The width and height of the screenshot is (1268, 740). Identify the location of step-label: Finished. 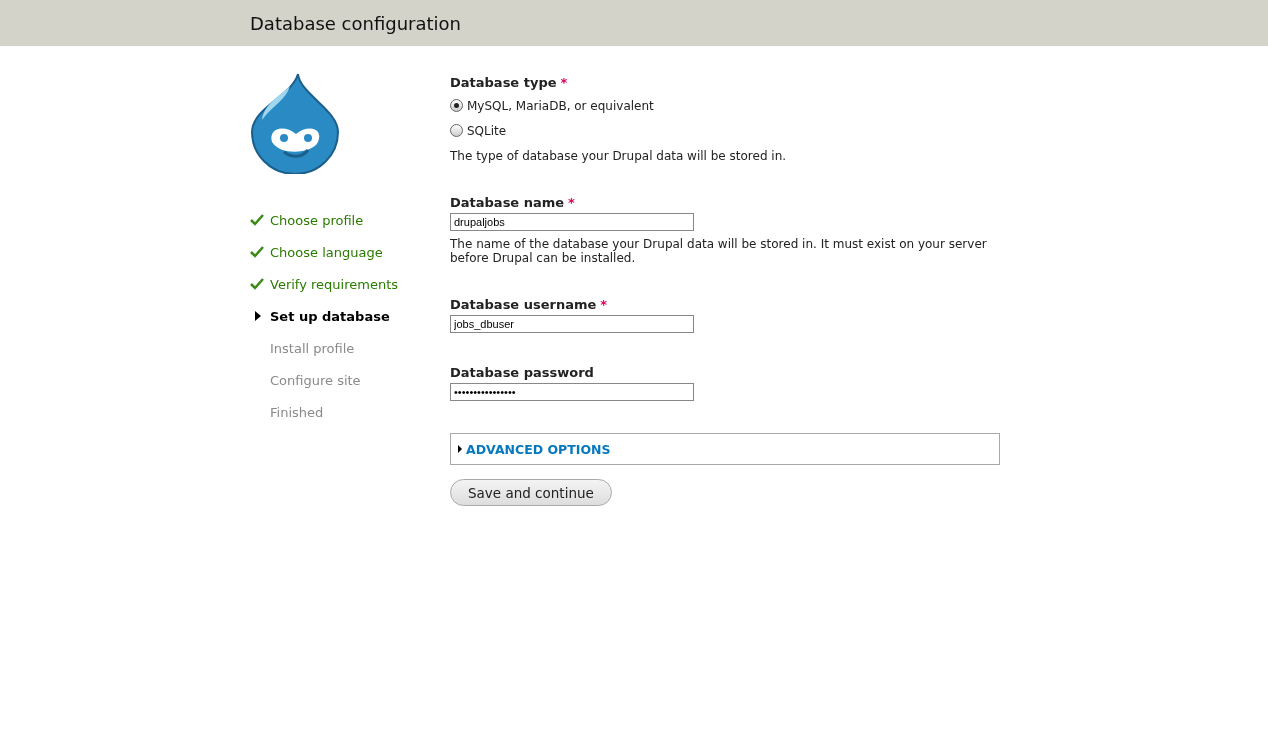
(297, 412).